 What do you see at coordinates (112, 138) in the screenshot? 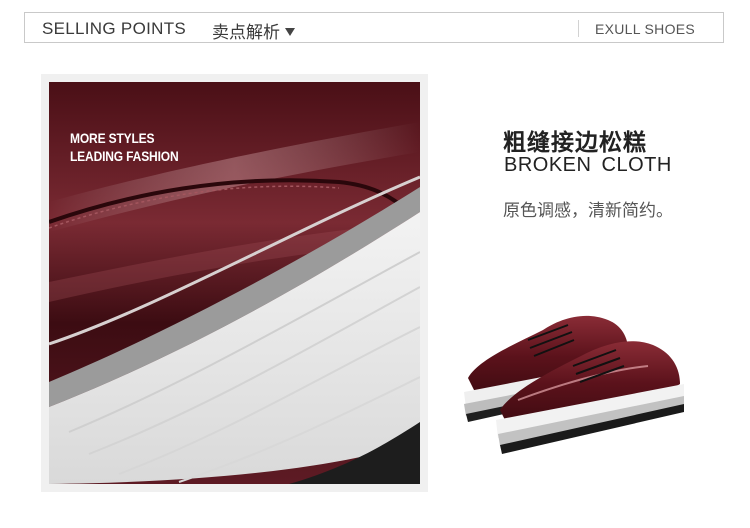
I see `caption-line-1: MORE STYLES` at bounding box center [112, 138].